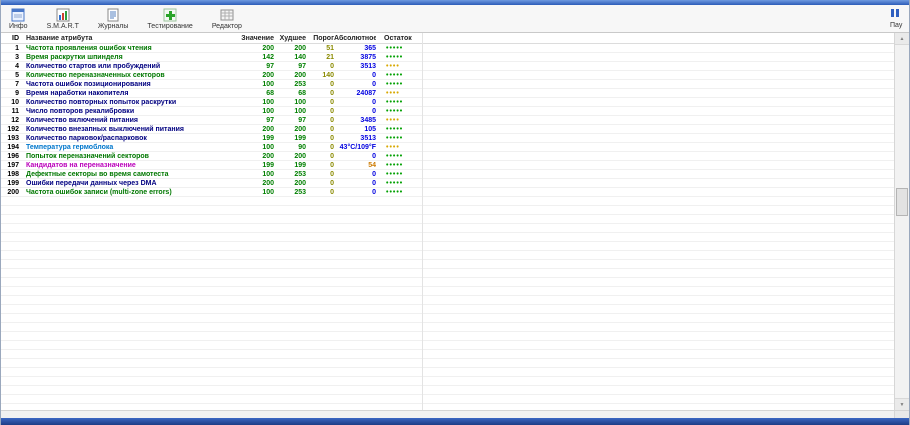  What do you see at coordinates (227, 15) in the screenshot?
I see `grid-editor-icon` at bounding box center [227, 15].